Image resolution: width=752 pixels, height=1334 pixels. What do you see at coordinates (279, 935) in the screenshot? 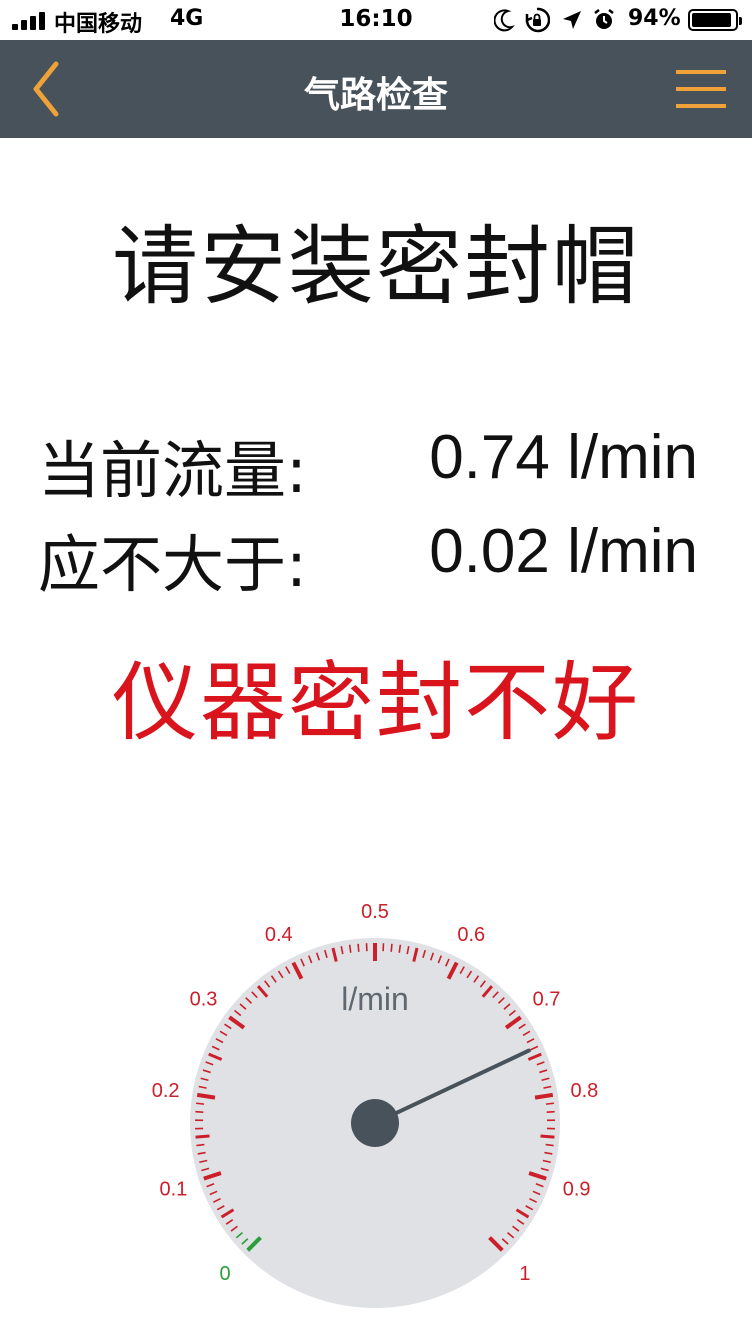
I see `gauge-tick-label: 0.4` at bounding box center [279, 935].